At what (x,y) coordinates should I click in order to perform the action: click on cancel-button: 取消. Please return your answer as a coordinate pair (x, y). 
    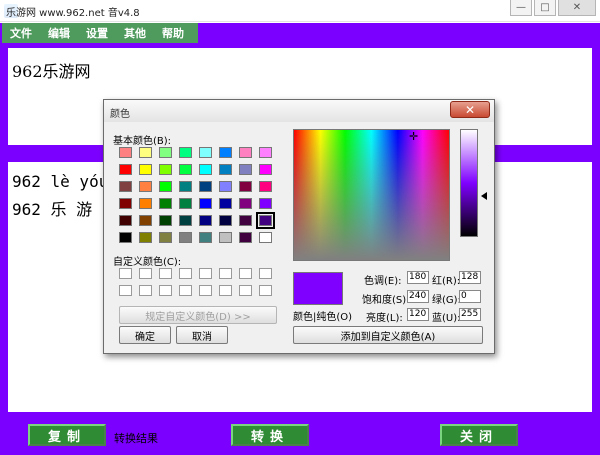
    Looking at the image, I should click on (202, 335).